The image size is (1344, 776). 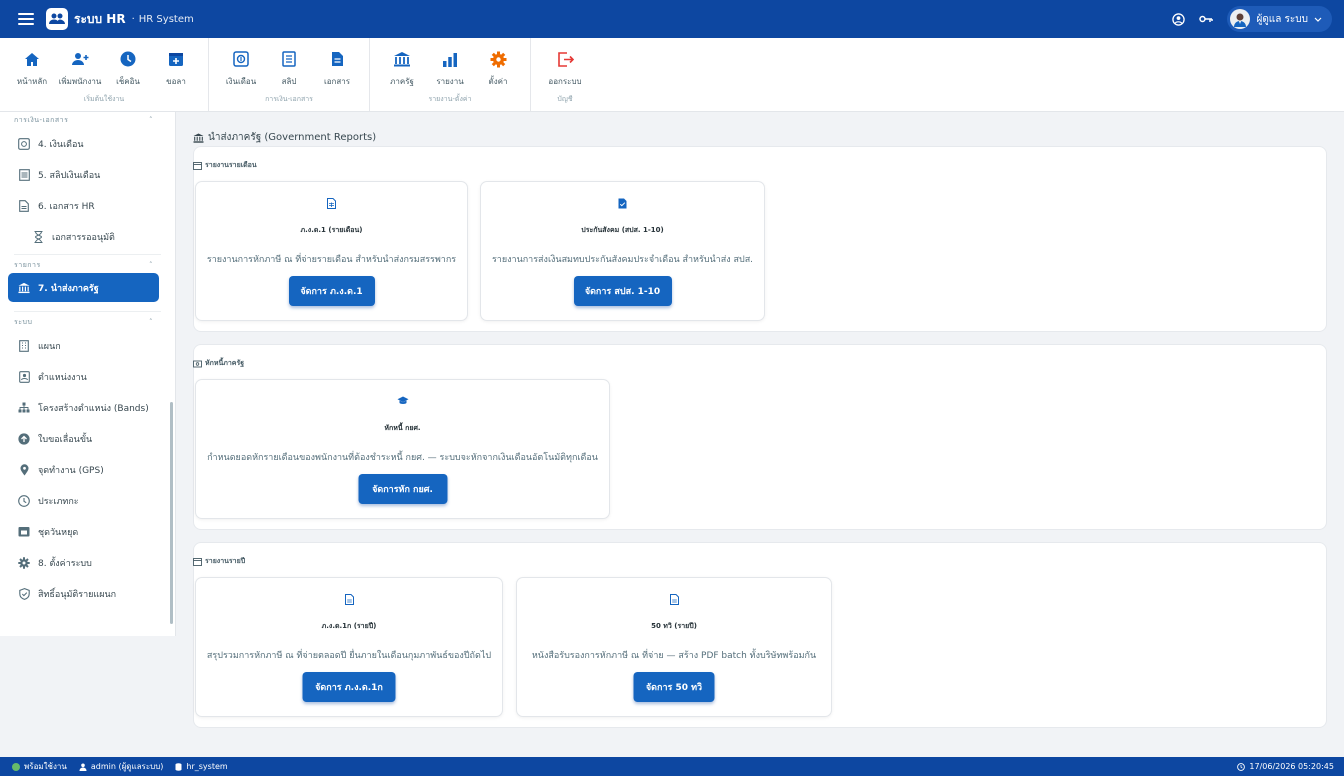 What do you see at coordinates (32, 65) in the screenshot?
I see `home-button: หน้าหลัก` at bounding box center [32, 65].